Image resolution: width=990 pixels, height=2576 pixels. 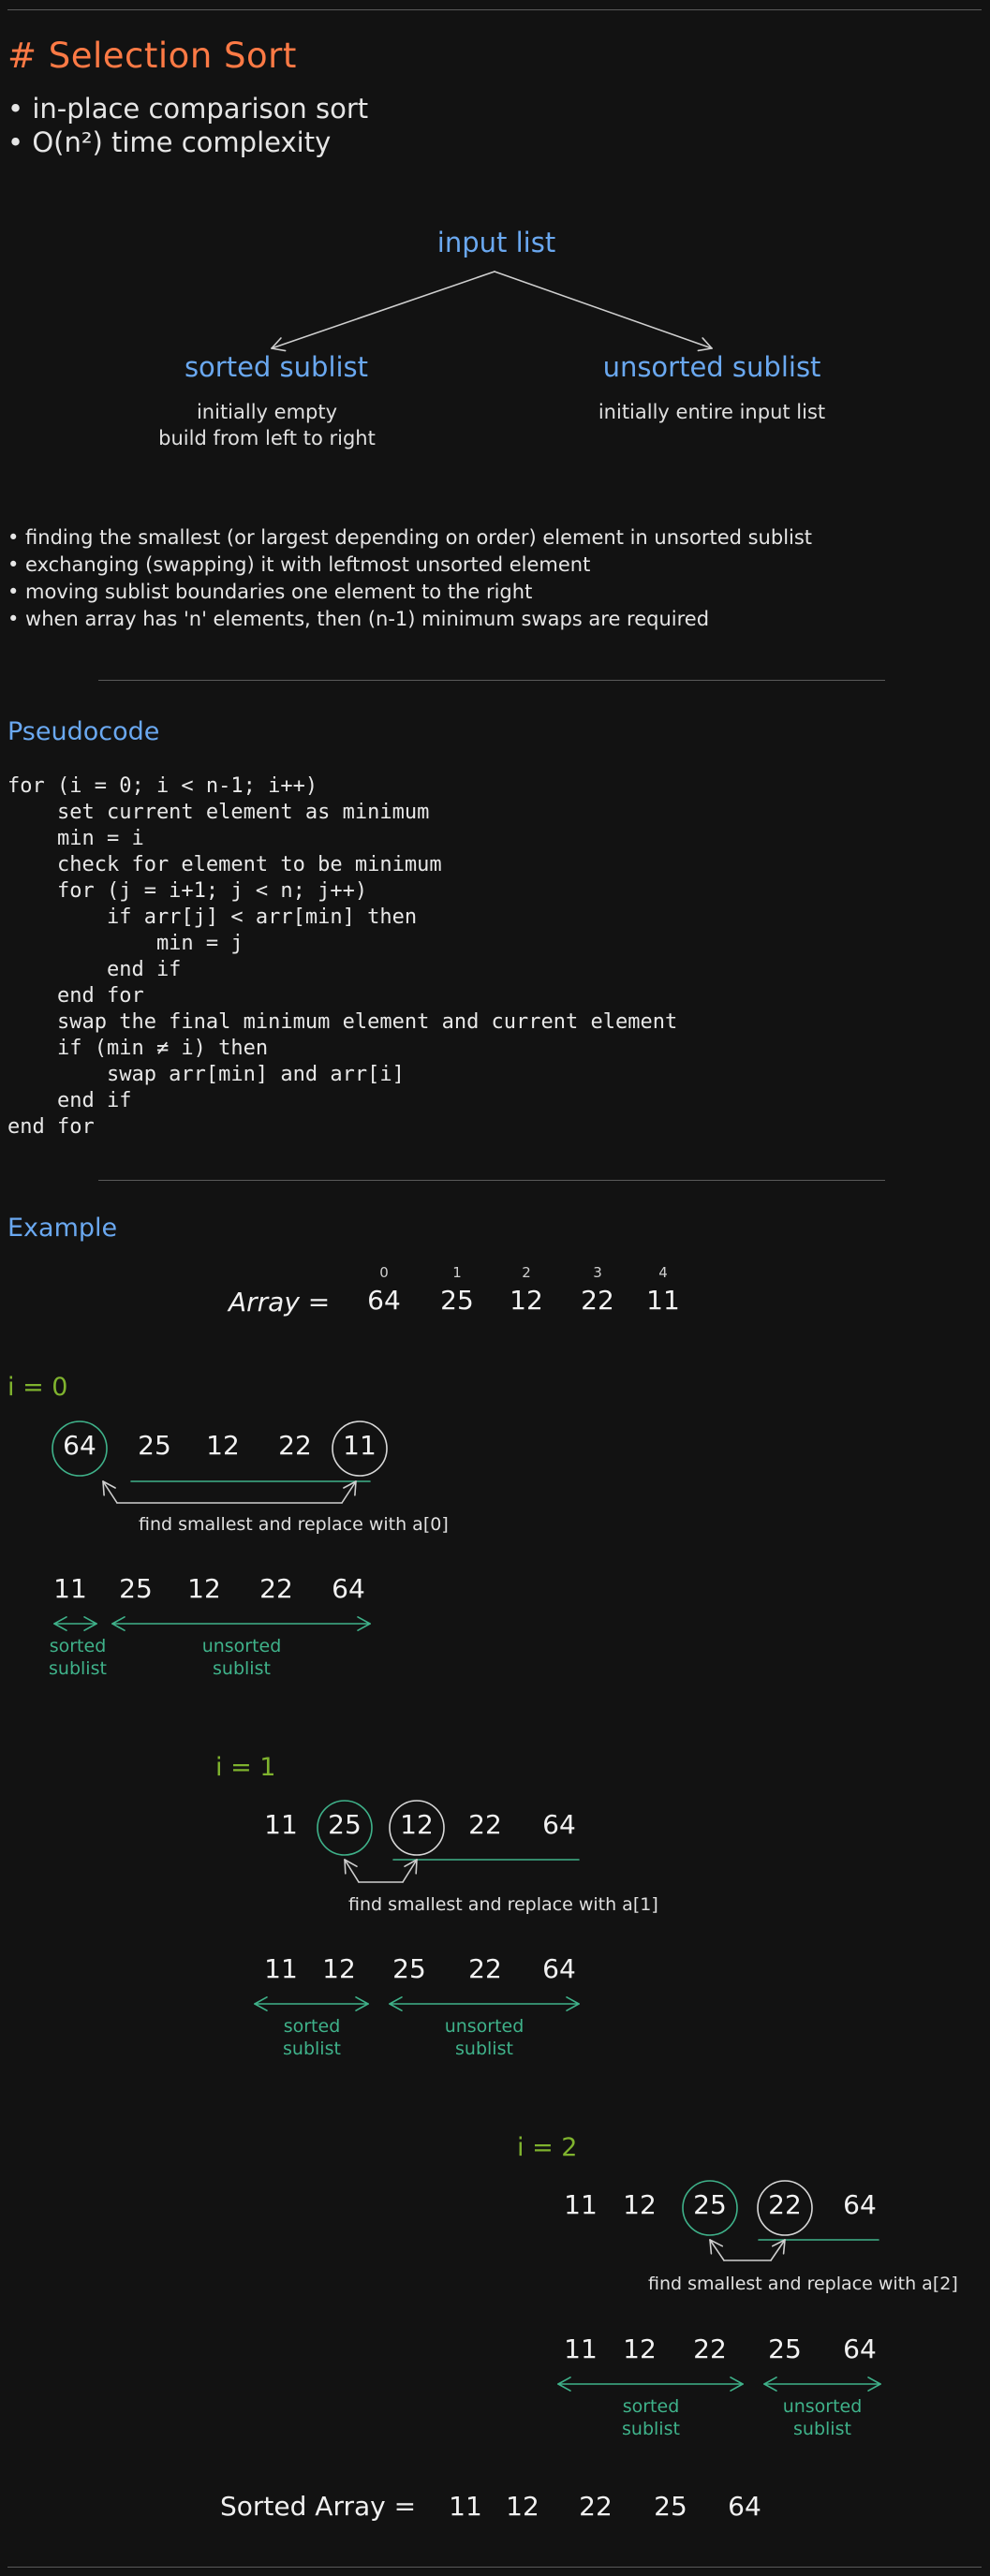 What do you see at coordinates (246, 1767) in the screenshot?
I see `iteration-label: i = 1` at bounding box center [246, 1767].